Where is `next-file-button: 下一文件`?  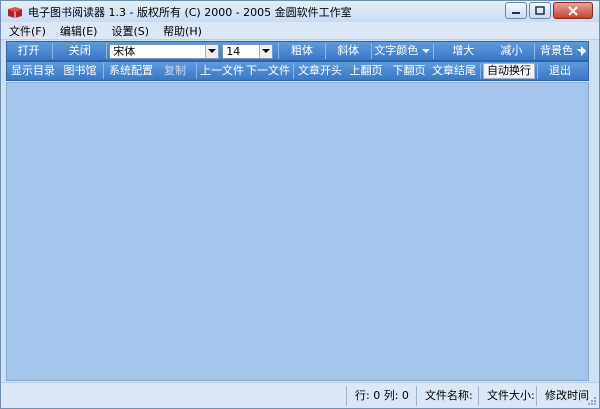
next-file-button: 下一文件 is located at coordinates (268, 71).